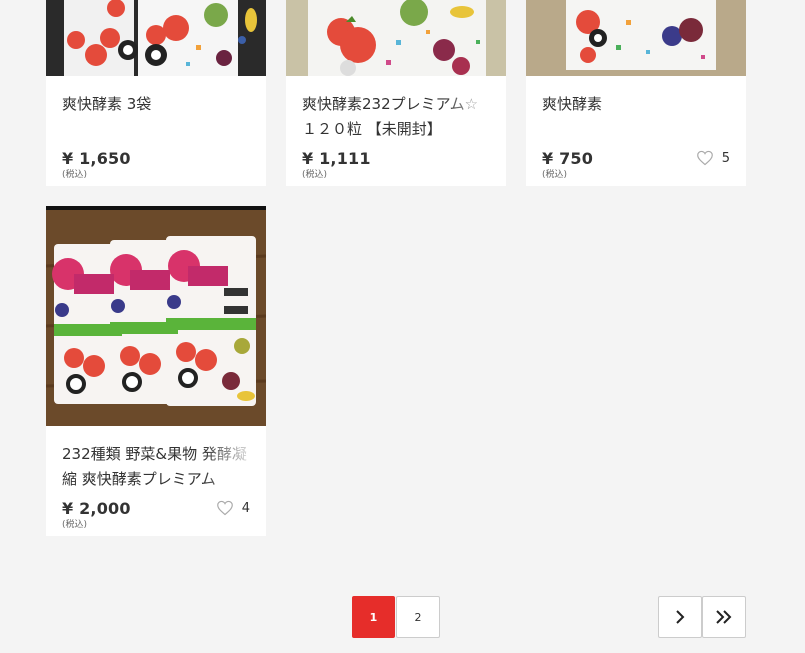 The width and height of the screenshot is (805, 653). I want to click on product-card: 爽快酵素 3袋 ¥ 1,650 (税込), so click(156, 93).